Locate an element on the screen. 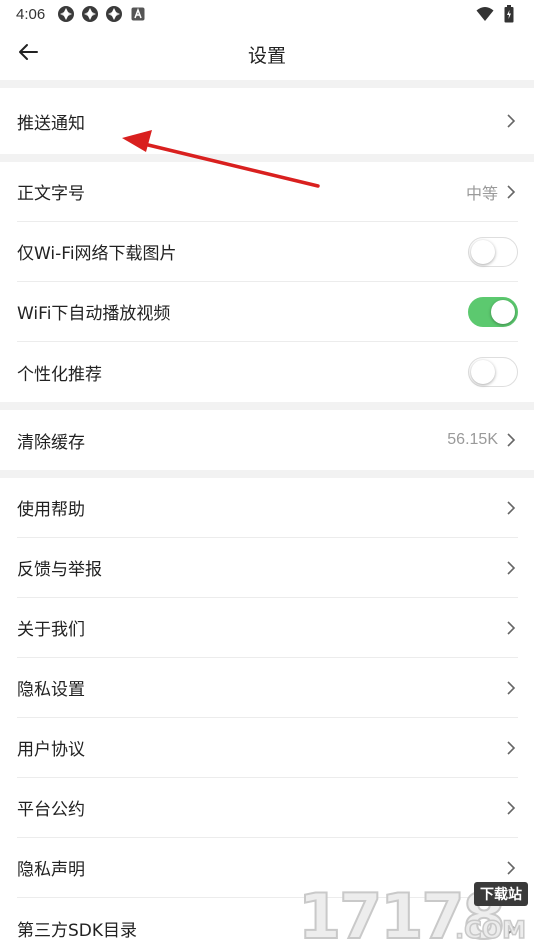  row-label: 个性化推荐 is located at coordinates (59, 374).